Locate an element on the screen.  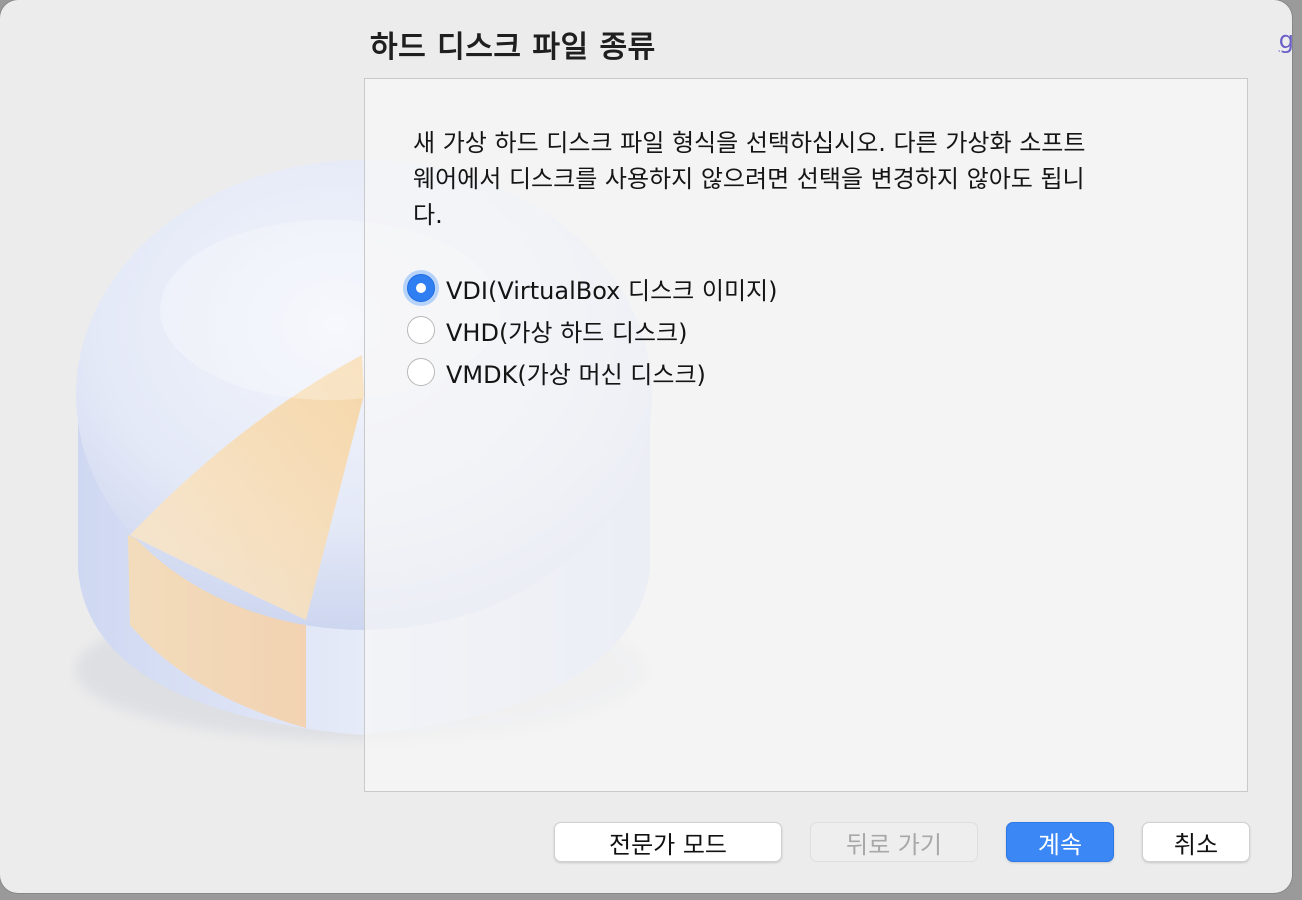
radio-option-vhd: VHD(가상 하드 디스크) is located at coordinates (707, 330).